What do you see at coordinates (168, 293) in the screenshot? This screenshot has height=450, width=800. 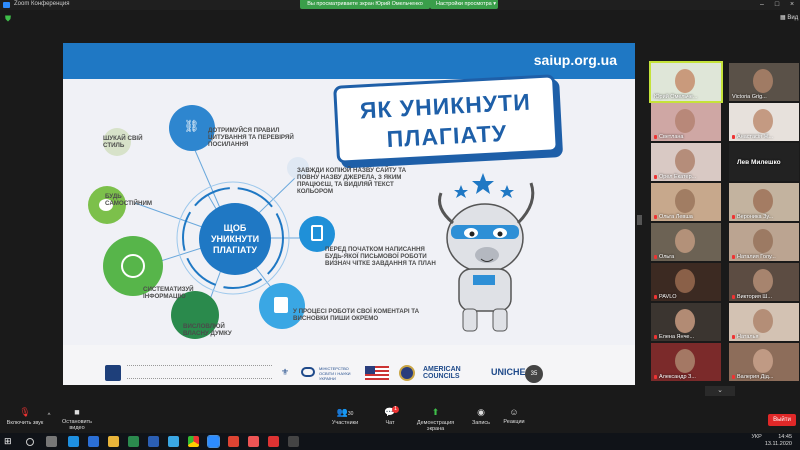 I see `tip-systematize: СИСТЕМАТИЗУЙ ІНФОРМАЦІЮ` at bounding box center [168, 293].